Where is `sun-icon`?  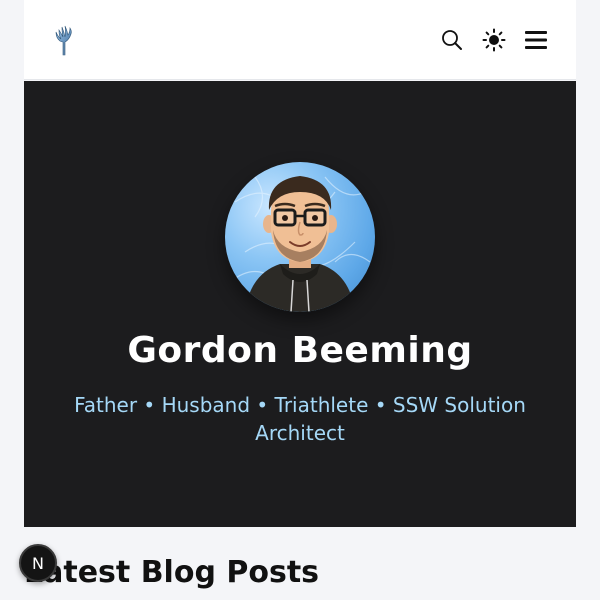
sun-icon is located at coordinates (494, 40).